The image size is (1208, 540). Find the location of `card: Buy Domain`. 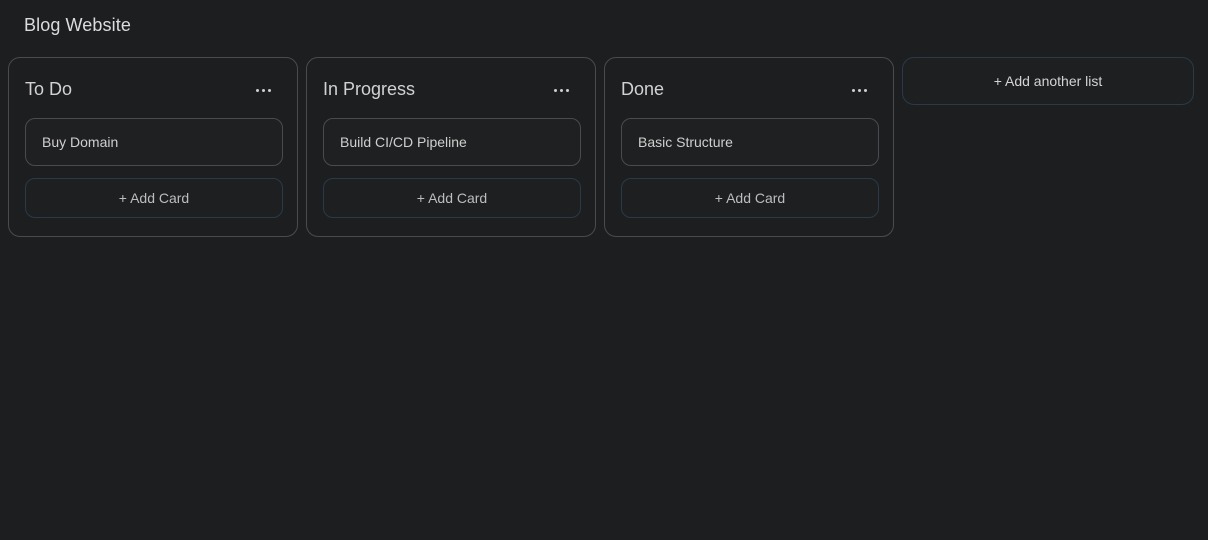

card: Buy Domain is located at coordinates (154, 142).